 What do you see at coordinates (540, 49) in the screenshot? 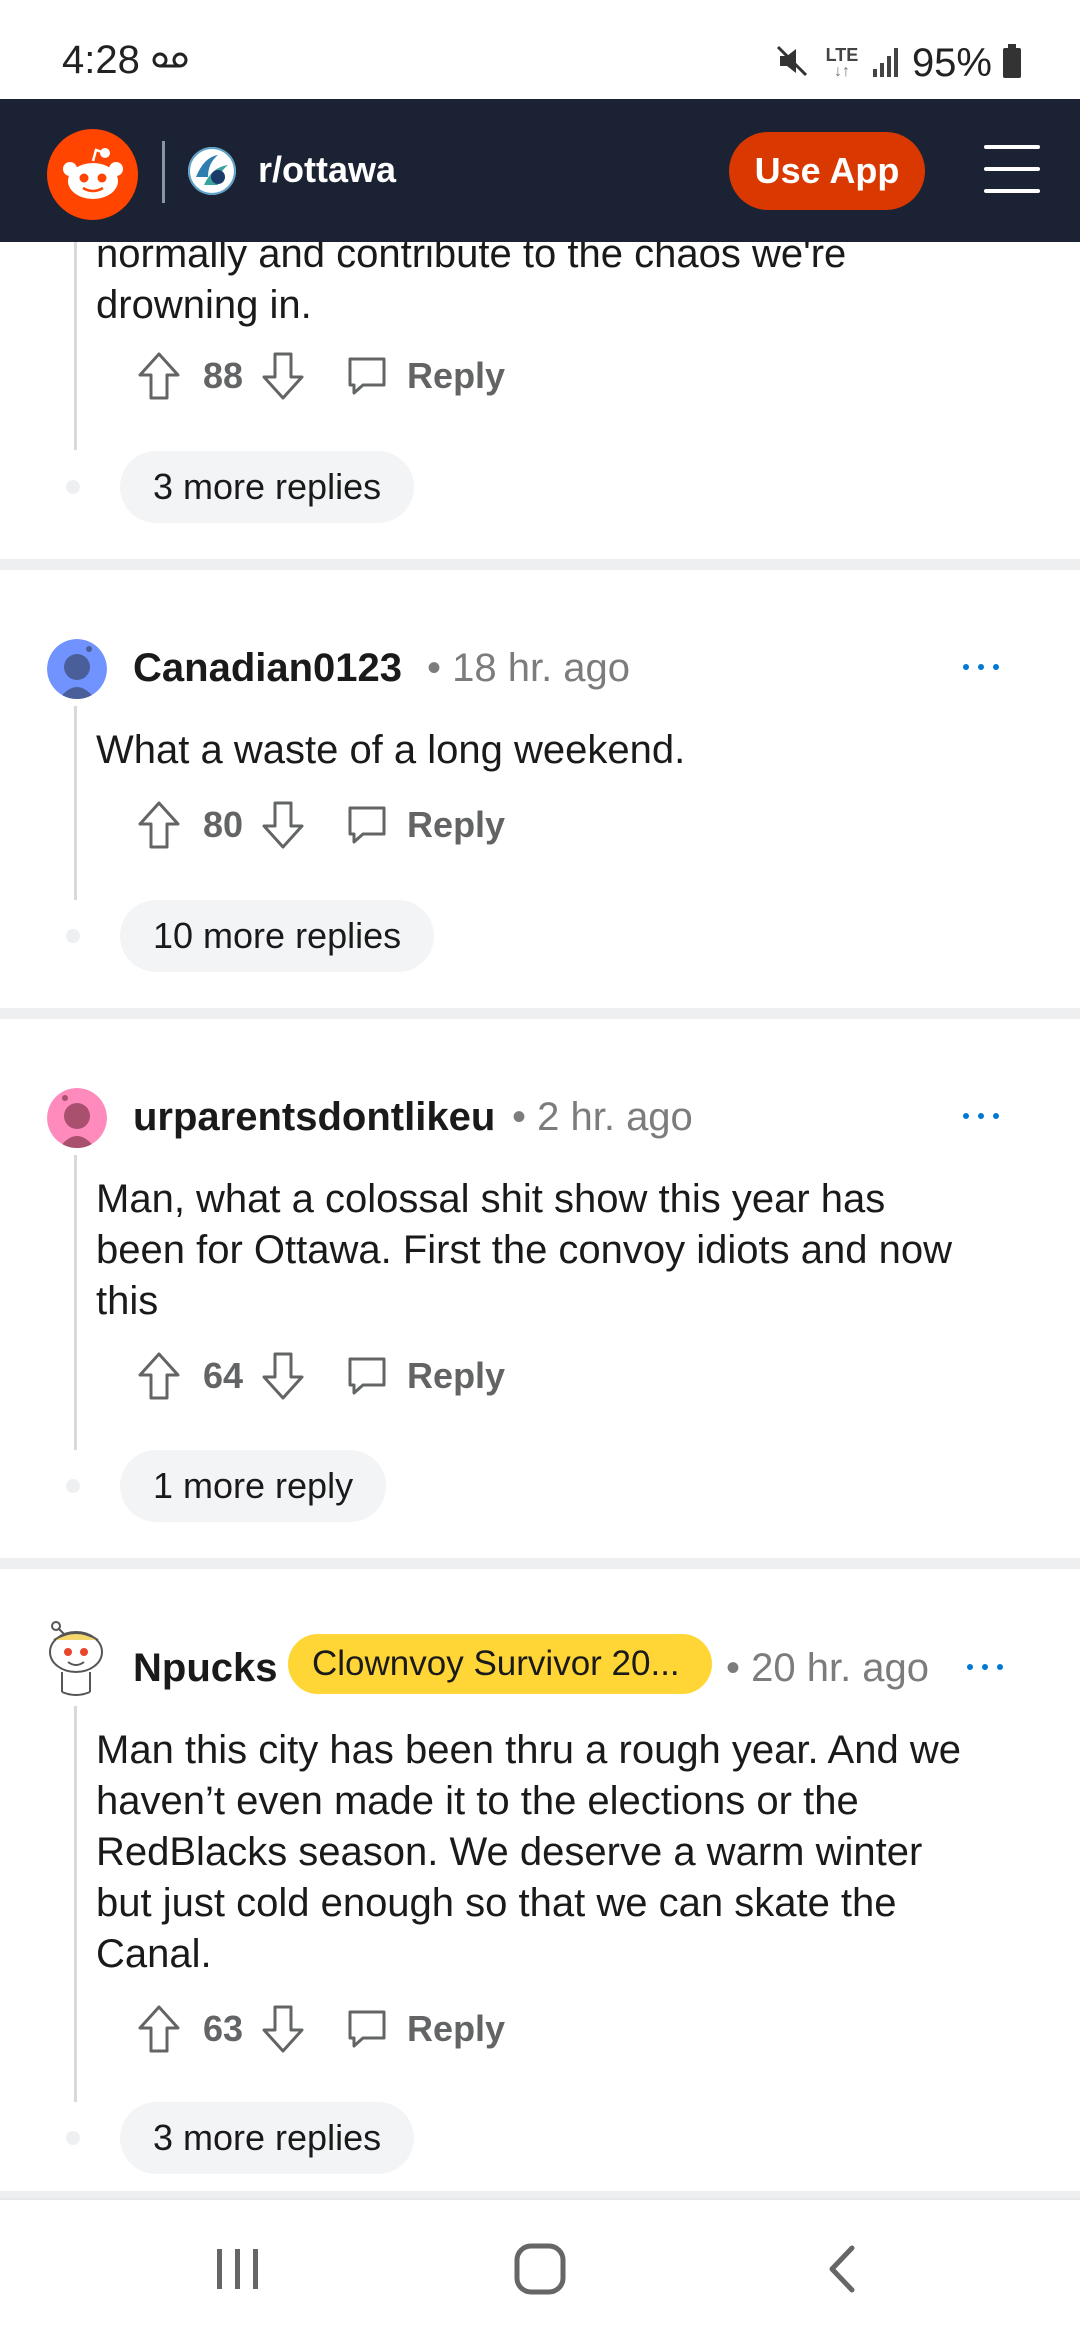
I see `status-bar: 4:28 LTE ↓↑ 95%` at bounding box center [540, 49].